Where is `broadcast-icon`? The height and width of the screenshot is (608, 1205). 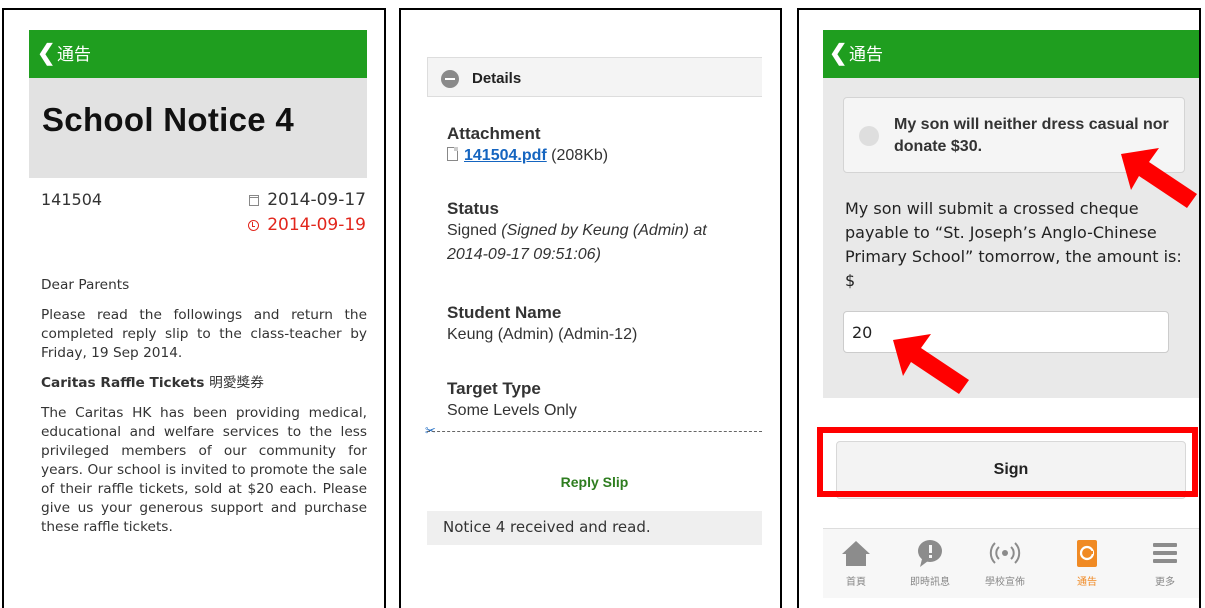 broadcast-icon is located at coordinates (1005, 553).